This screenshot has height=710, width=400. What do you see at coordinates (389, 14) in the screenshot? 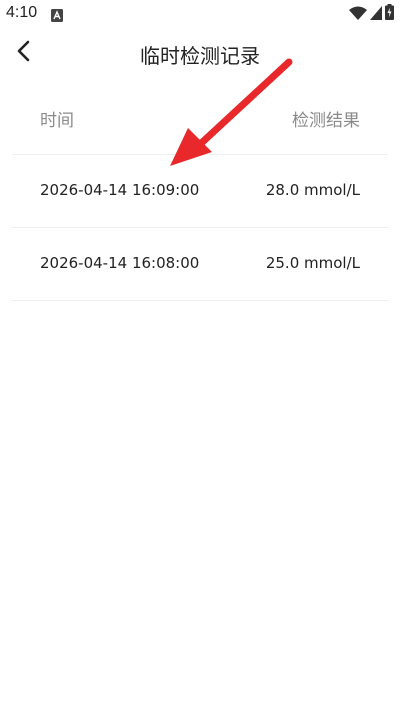
I see `battery-charging-icon` at bounding box center [389, 14].